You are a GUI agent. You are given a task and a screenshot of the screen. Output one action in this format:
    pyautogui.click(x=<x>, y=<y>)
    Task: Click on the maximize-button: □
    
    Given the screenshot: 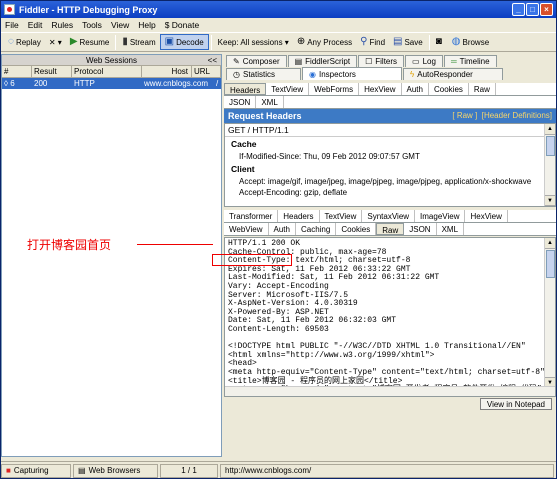 What is the action you would take?
    pyautogui.click(x=532, y=9)
    